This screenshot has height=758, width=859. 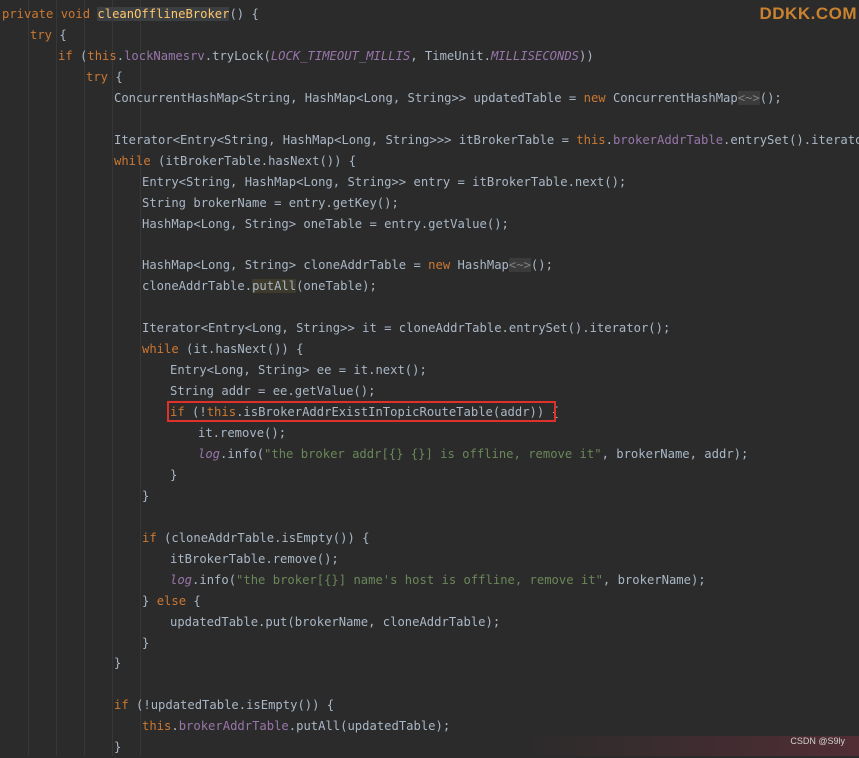 I want to click on code-token: (cloneAddrTable.isEmpty()) {, so click(x=267, y=537).